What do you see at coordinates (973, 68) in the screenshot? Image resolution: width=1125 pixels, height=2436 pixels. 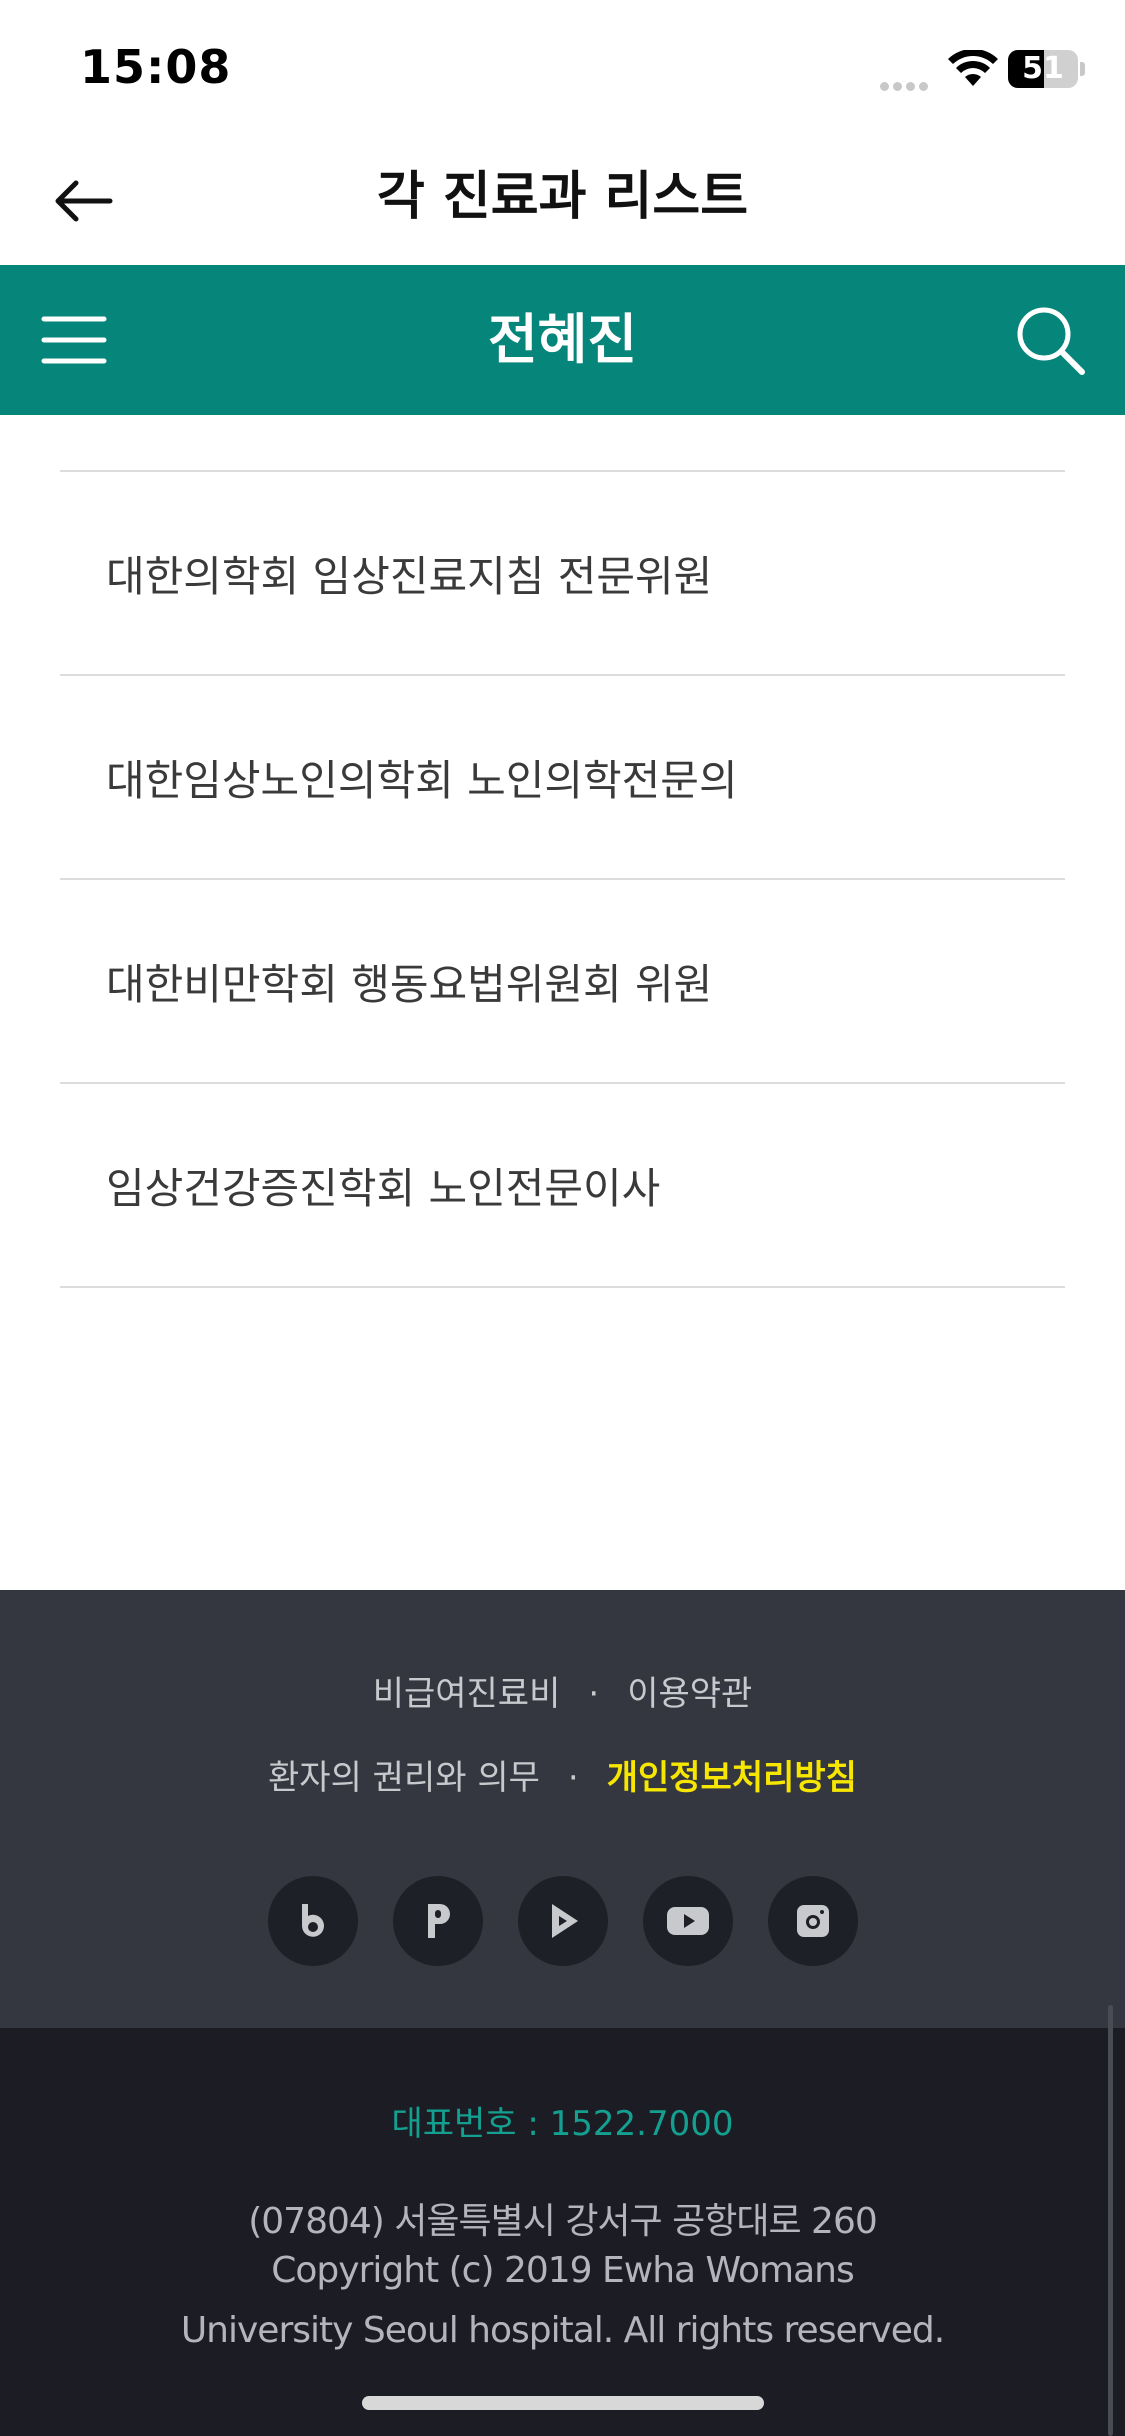 I see `wifi-icon` at bounding box center [973, 68].